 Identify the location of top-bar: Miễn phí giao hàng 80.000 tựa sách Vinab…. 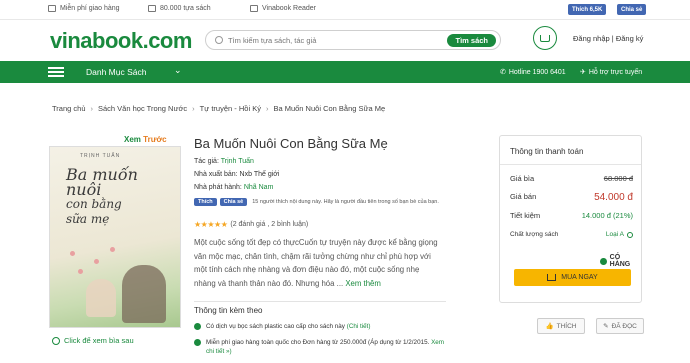
(345, 10).